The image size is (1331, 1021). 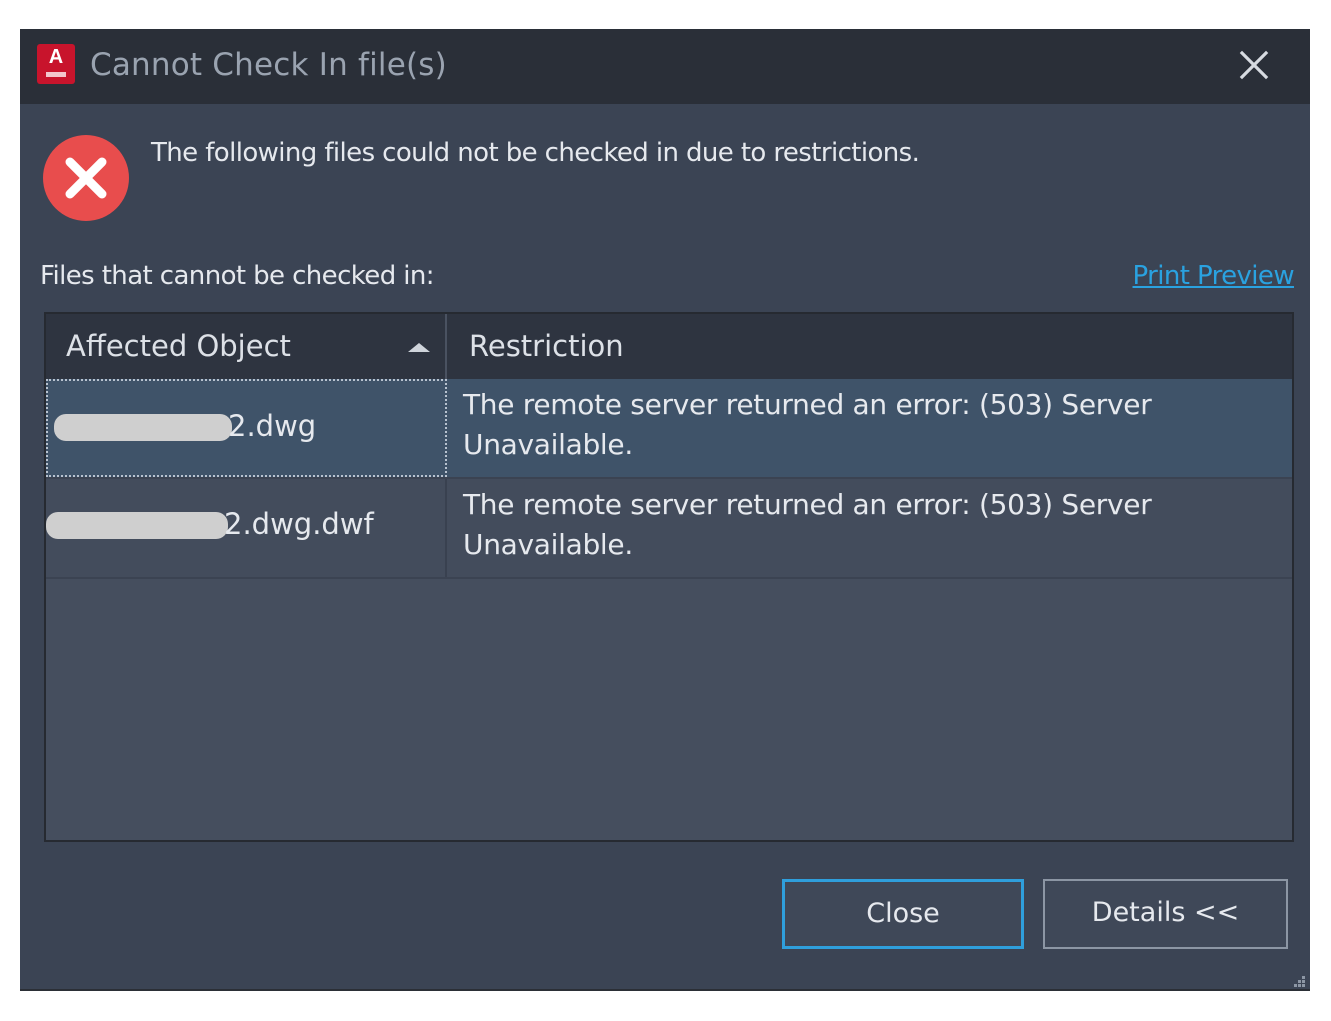 What do you see at coordinates (1300, 980) in the screenshot?
I see `resize-grip-icon` at bounding box center [1300, 980].